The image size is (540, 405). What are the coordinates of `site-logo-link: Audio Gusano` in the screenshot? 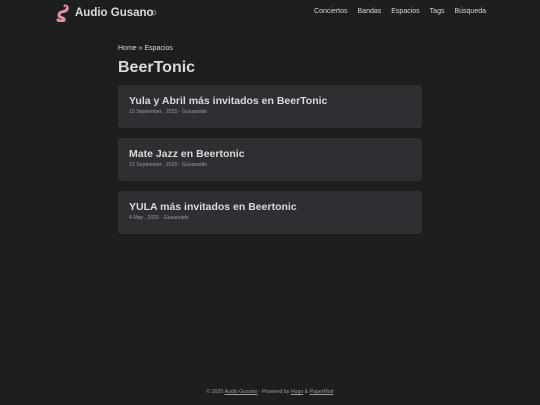 It's located at (104, 13).